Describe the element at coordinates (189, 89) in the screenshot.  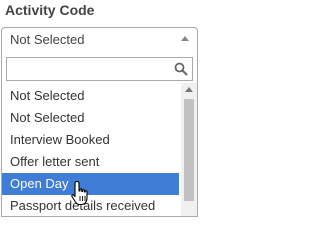
I see `scroll-up-arrow-icon` at that location.